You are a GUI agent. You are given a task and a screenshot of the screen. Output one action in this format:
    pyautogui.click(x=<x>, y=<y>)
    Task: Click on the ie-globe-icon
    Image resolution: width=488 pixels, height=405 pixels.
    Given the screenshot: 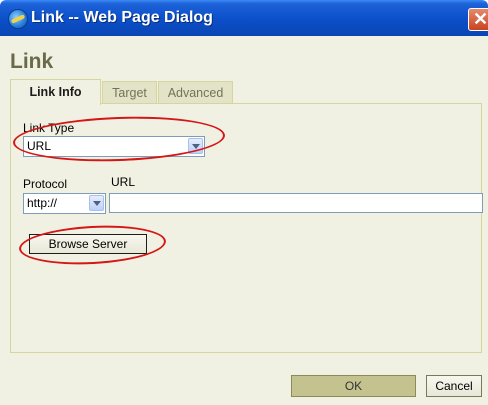 What is the action you would take?
    pyautogui.click(x=18, y=19)
    